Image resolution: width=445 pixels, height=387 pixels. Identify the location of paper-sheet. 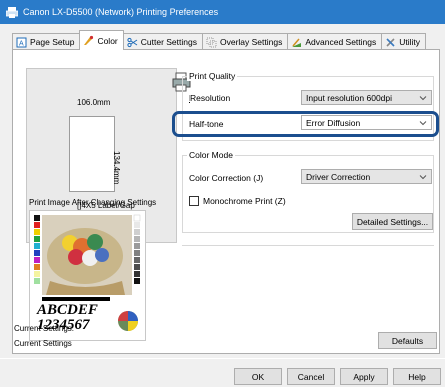
(92, 154).